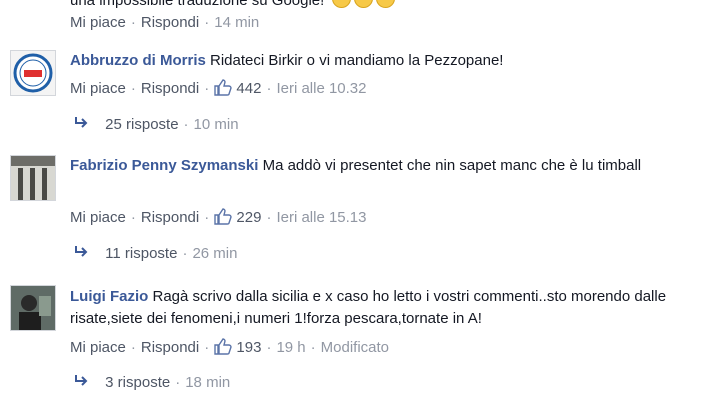 This screenshot has width=728, height=405. I want to click on replies-link: 25 risposte · 10 min, so click(156, 124).